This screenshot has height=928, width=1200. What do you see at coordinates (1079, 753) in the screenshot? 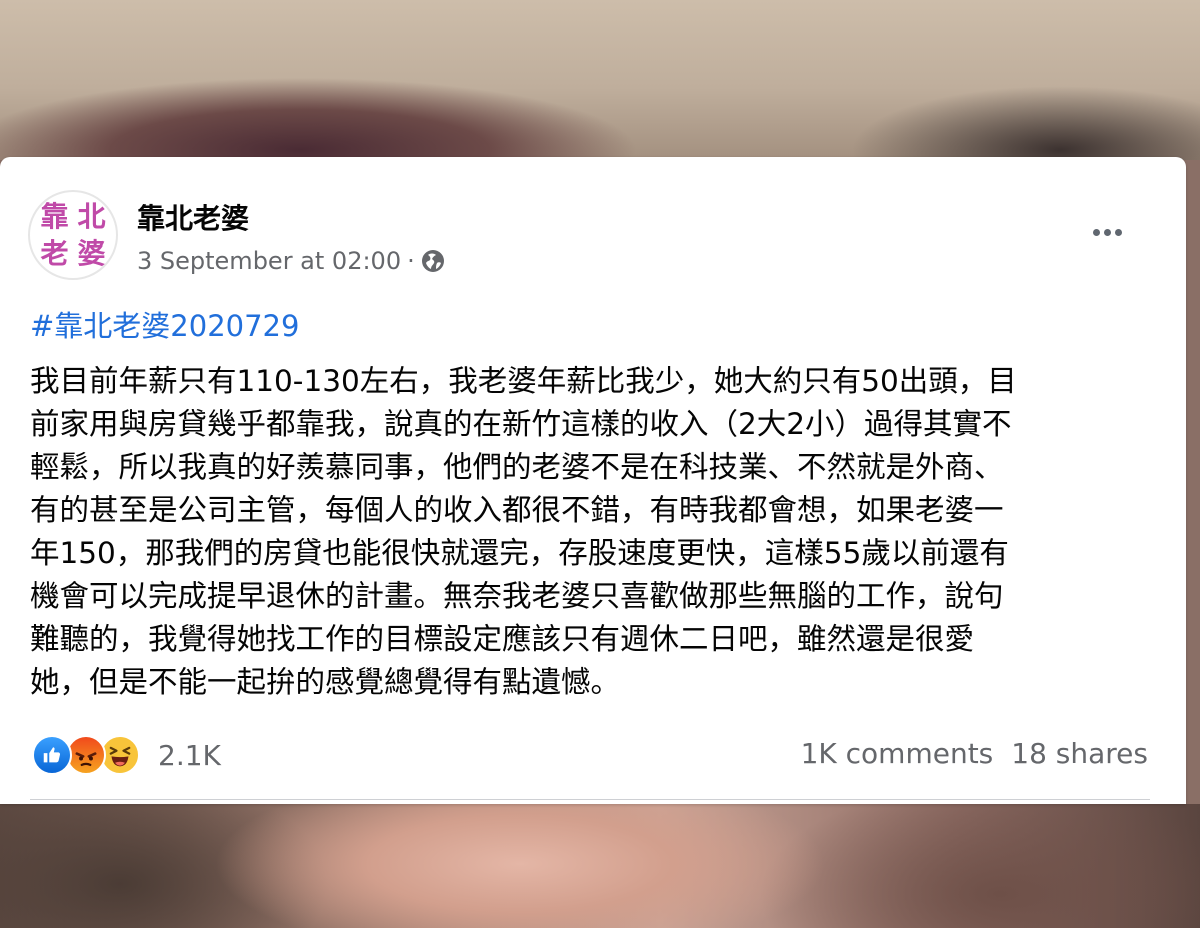
I see `shares-count-link: 18 shares` at bounding box center [1079, 753].